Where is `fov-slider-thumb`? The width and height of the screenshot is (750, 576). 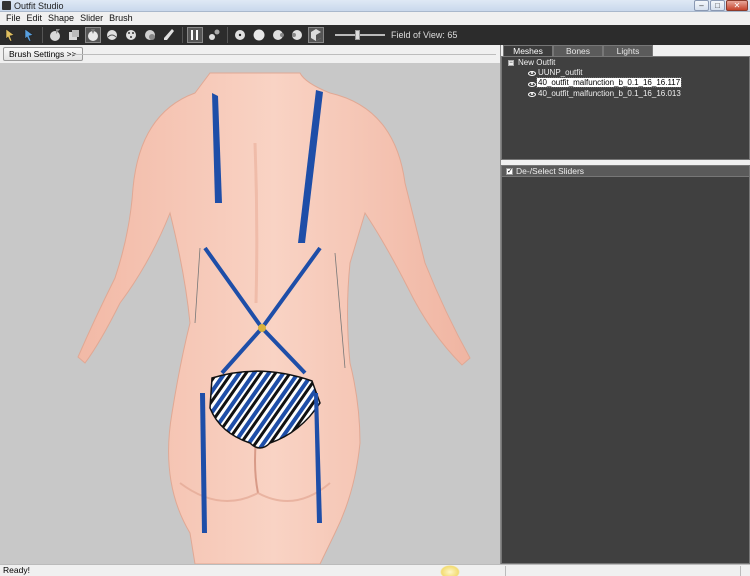 fov-slider-thumb is located at coordinates (357, 35).